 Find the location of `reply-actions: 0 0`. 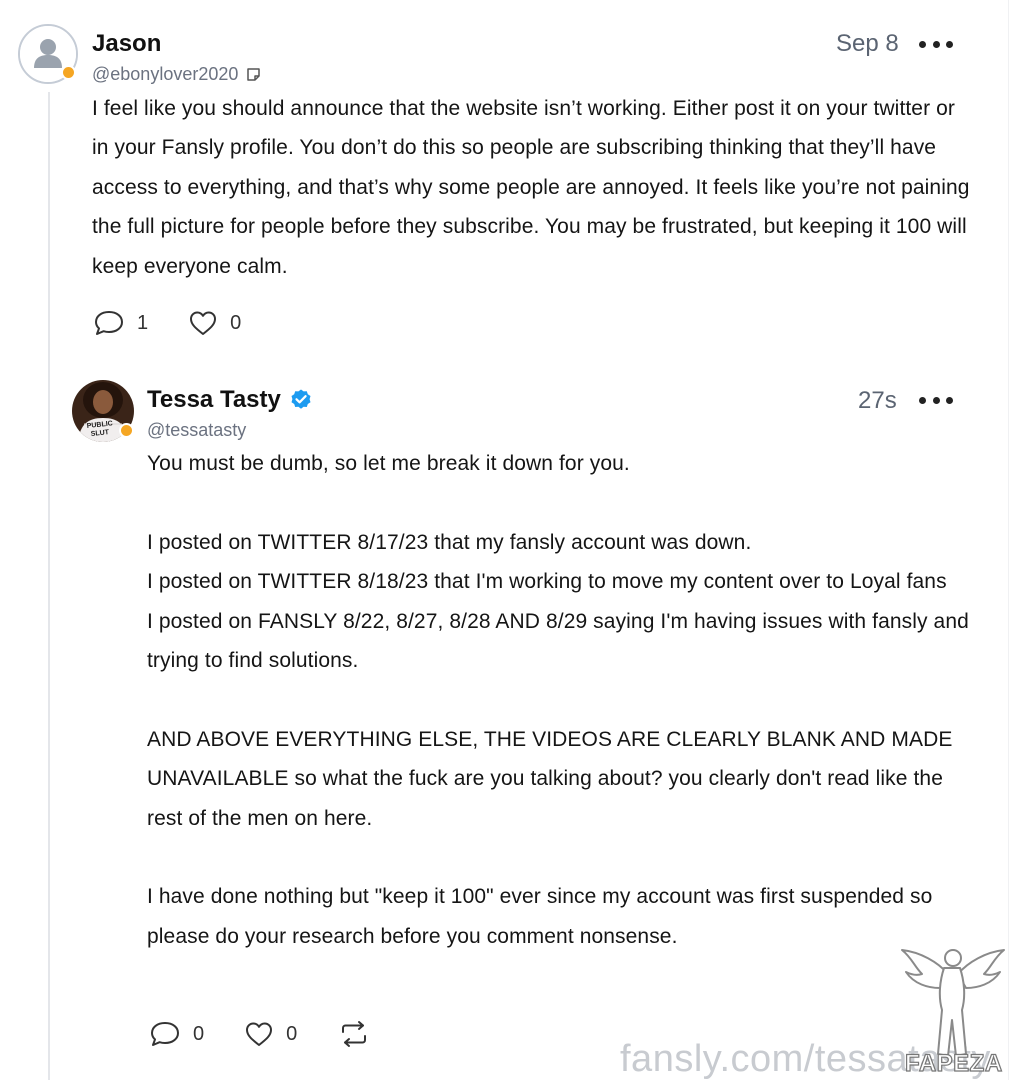

reply-actions: 0 0 is located at coordinates (280, 1034).